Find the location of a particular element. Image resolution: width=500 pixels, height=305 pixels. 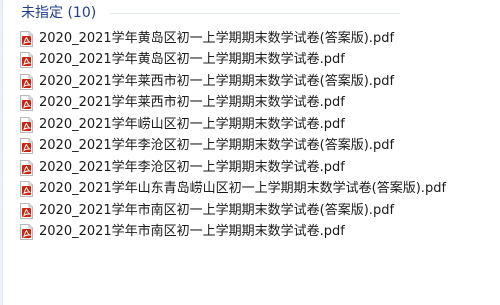

group-title: 未指定 (10) is located at coordinates (59, 13).